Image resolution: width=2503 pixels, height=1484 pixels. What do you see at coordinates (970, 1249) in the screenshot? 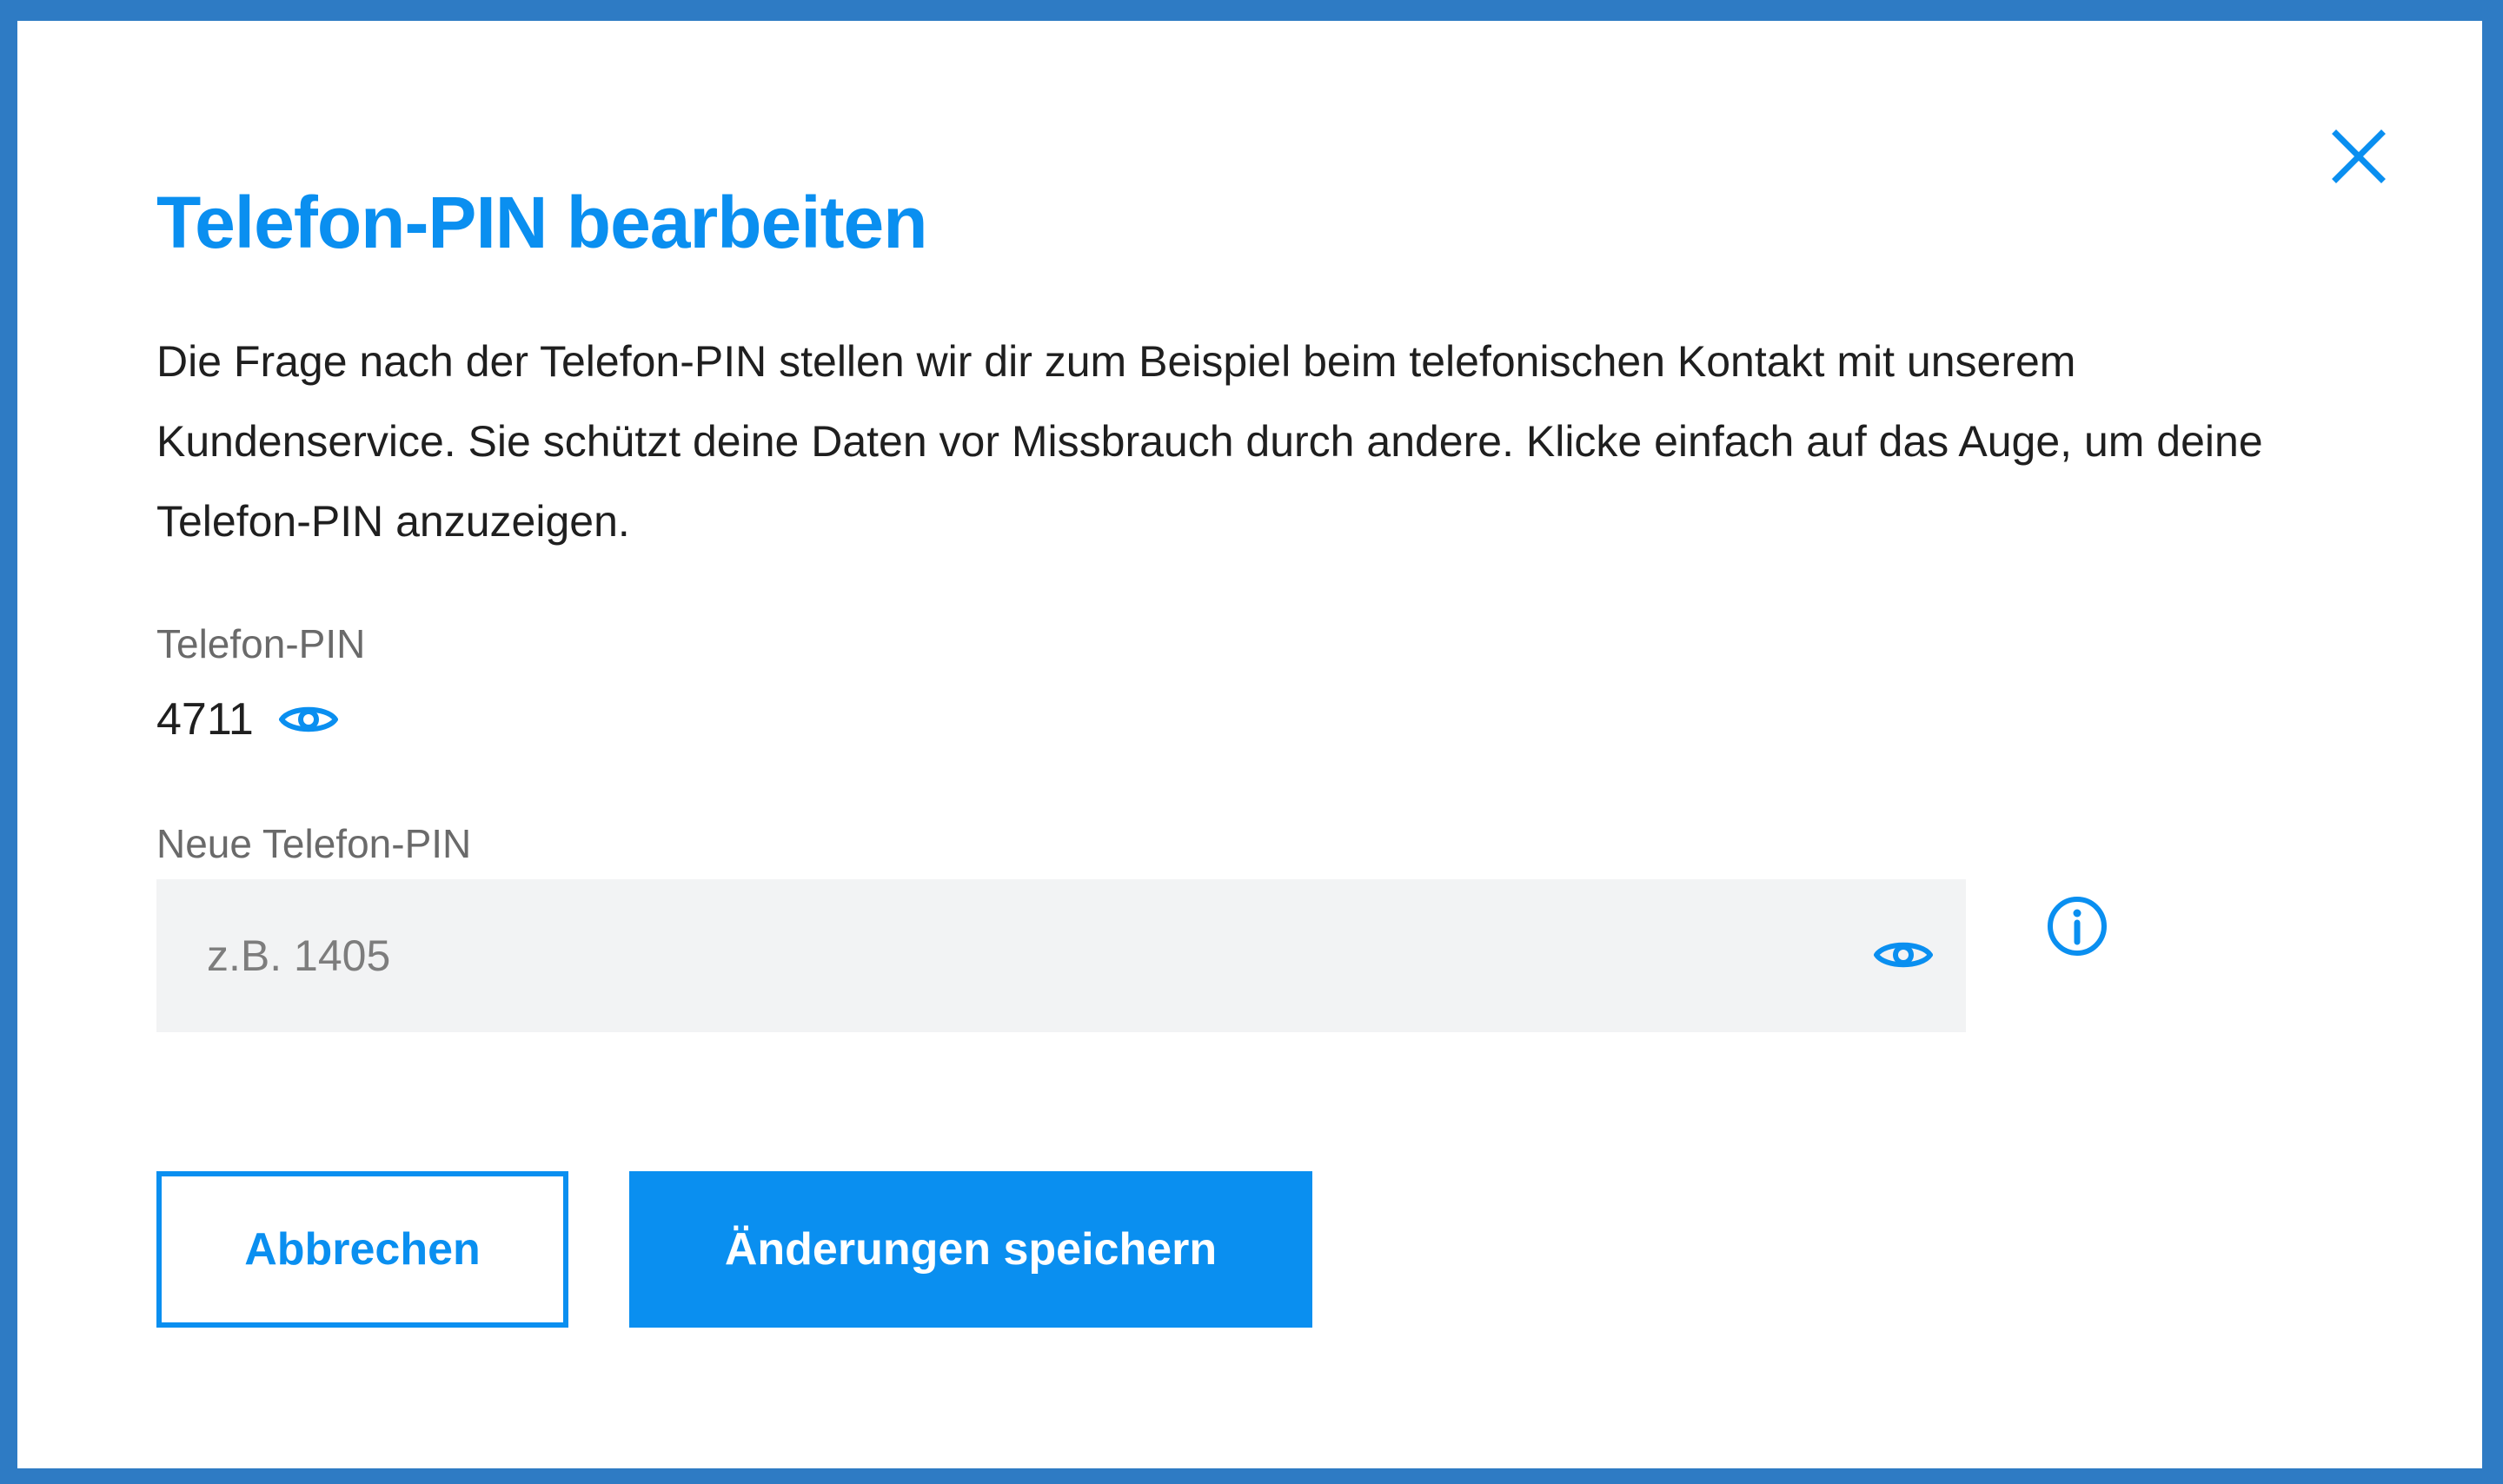
I see `save-changes-button: Änderungen speichern` at bounding box center [970, 1249].